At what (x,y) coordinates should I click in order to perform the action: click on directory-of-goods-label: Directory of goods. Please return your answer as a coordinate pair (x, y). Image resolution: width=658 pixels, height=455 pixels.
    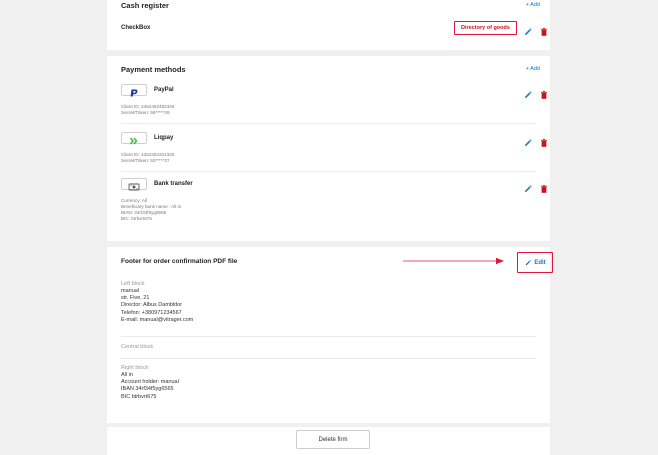
    Looking at the image, I should click on (485, 28).